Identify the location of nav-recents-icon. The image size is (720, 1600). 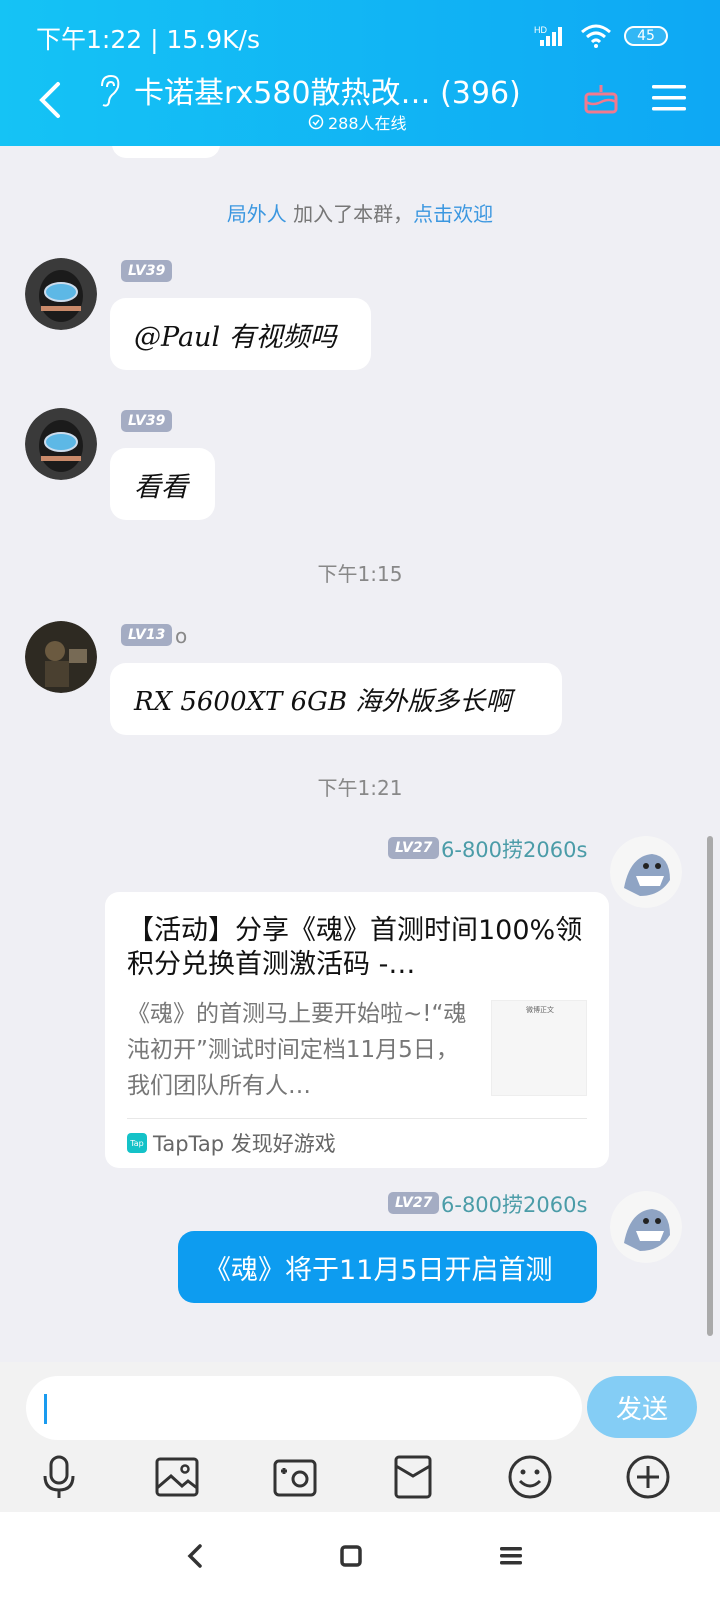
(511, 1556).